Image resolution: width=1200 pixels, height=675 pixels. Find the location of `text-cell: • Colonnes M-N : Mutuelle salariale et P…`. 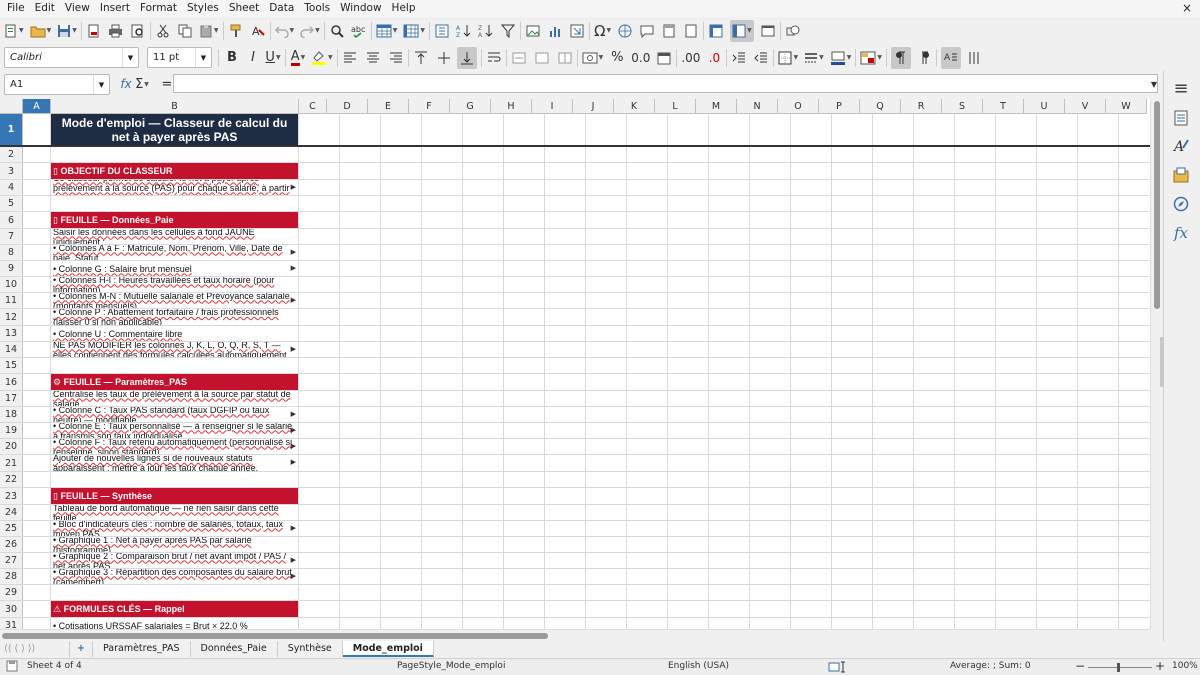

text-cell: • Colonnes M-N : Mutuelle salariale et P… is located at coordinates (175, 300).